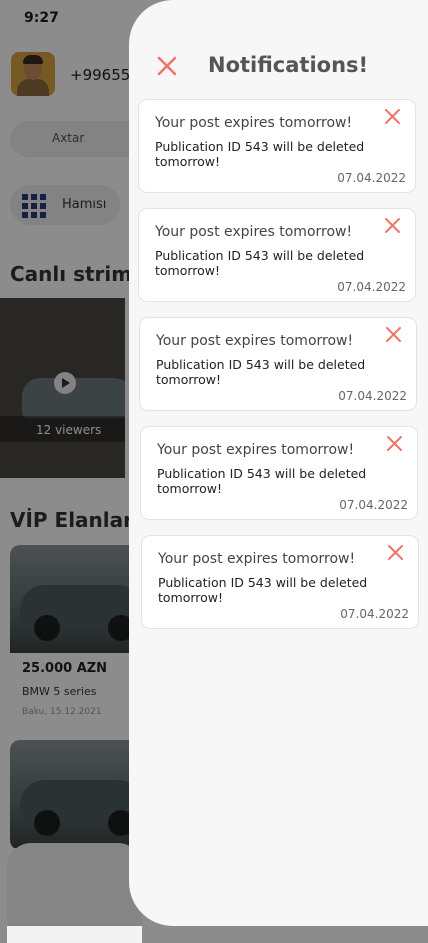  What do you see at coordinates (41, 18) in the screenshot?
I see `status-time: 9:27` at bounding box center [41, 18].